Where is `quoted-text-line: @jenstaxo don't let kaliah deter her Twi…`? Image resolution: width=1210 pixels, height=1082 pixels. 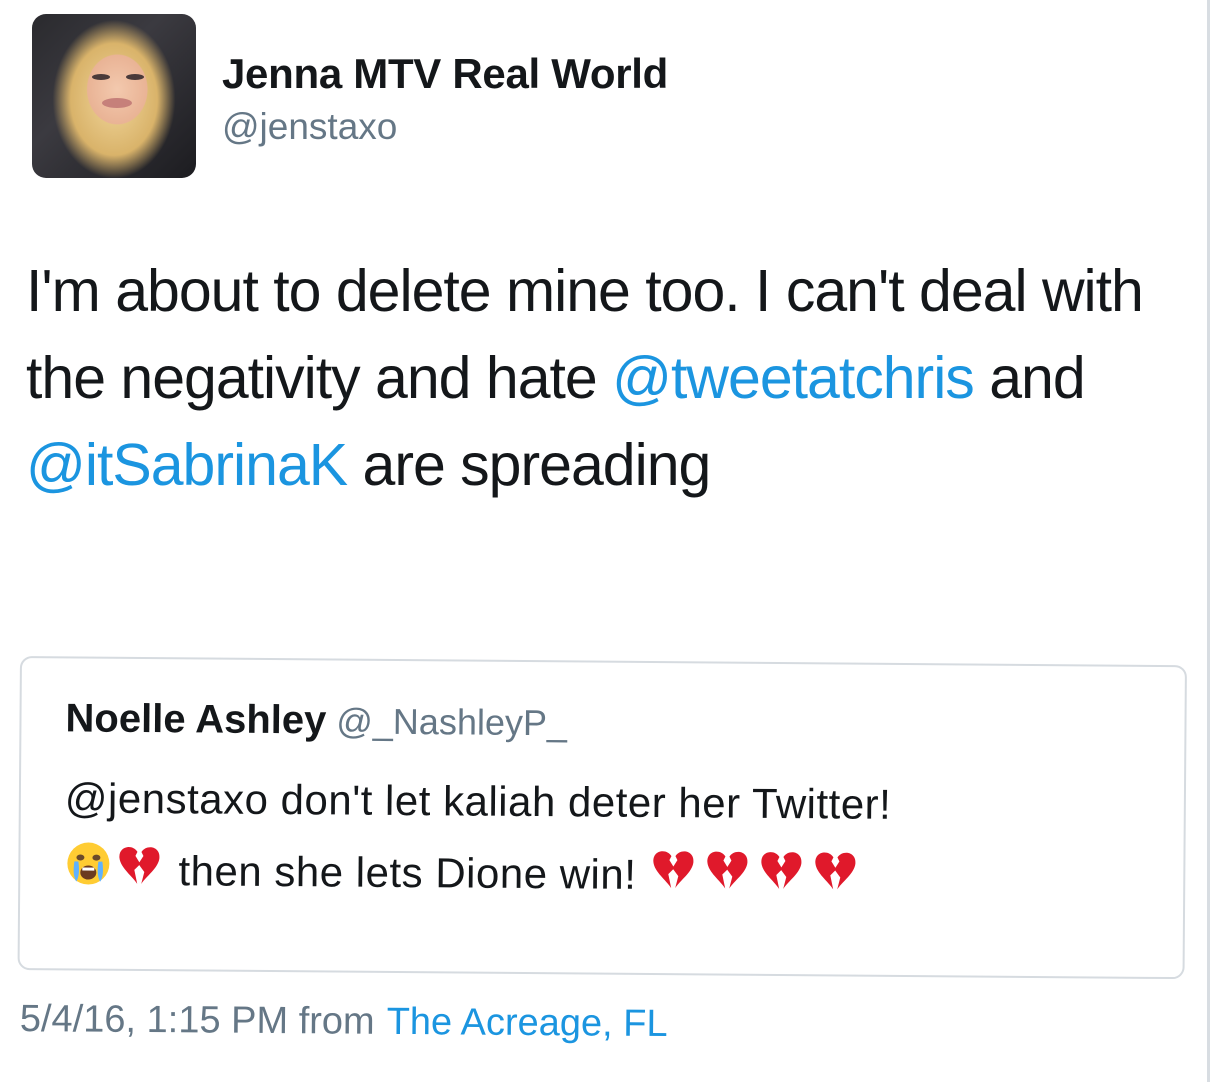 quoted-text-line: @jenstaxo don't let kaliah deter her Twi… is located at coordinates (478, 801).